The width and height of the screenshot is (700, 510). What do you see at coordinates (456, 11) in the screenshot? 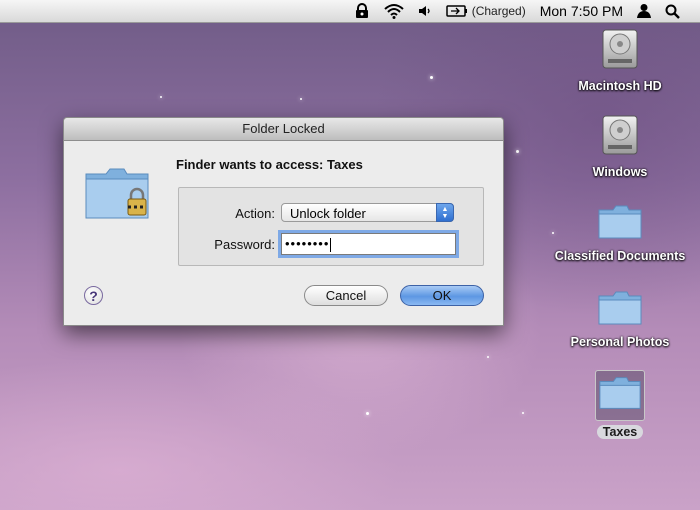
I see `battery-icon` at bounding box center [456, 11].